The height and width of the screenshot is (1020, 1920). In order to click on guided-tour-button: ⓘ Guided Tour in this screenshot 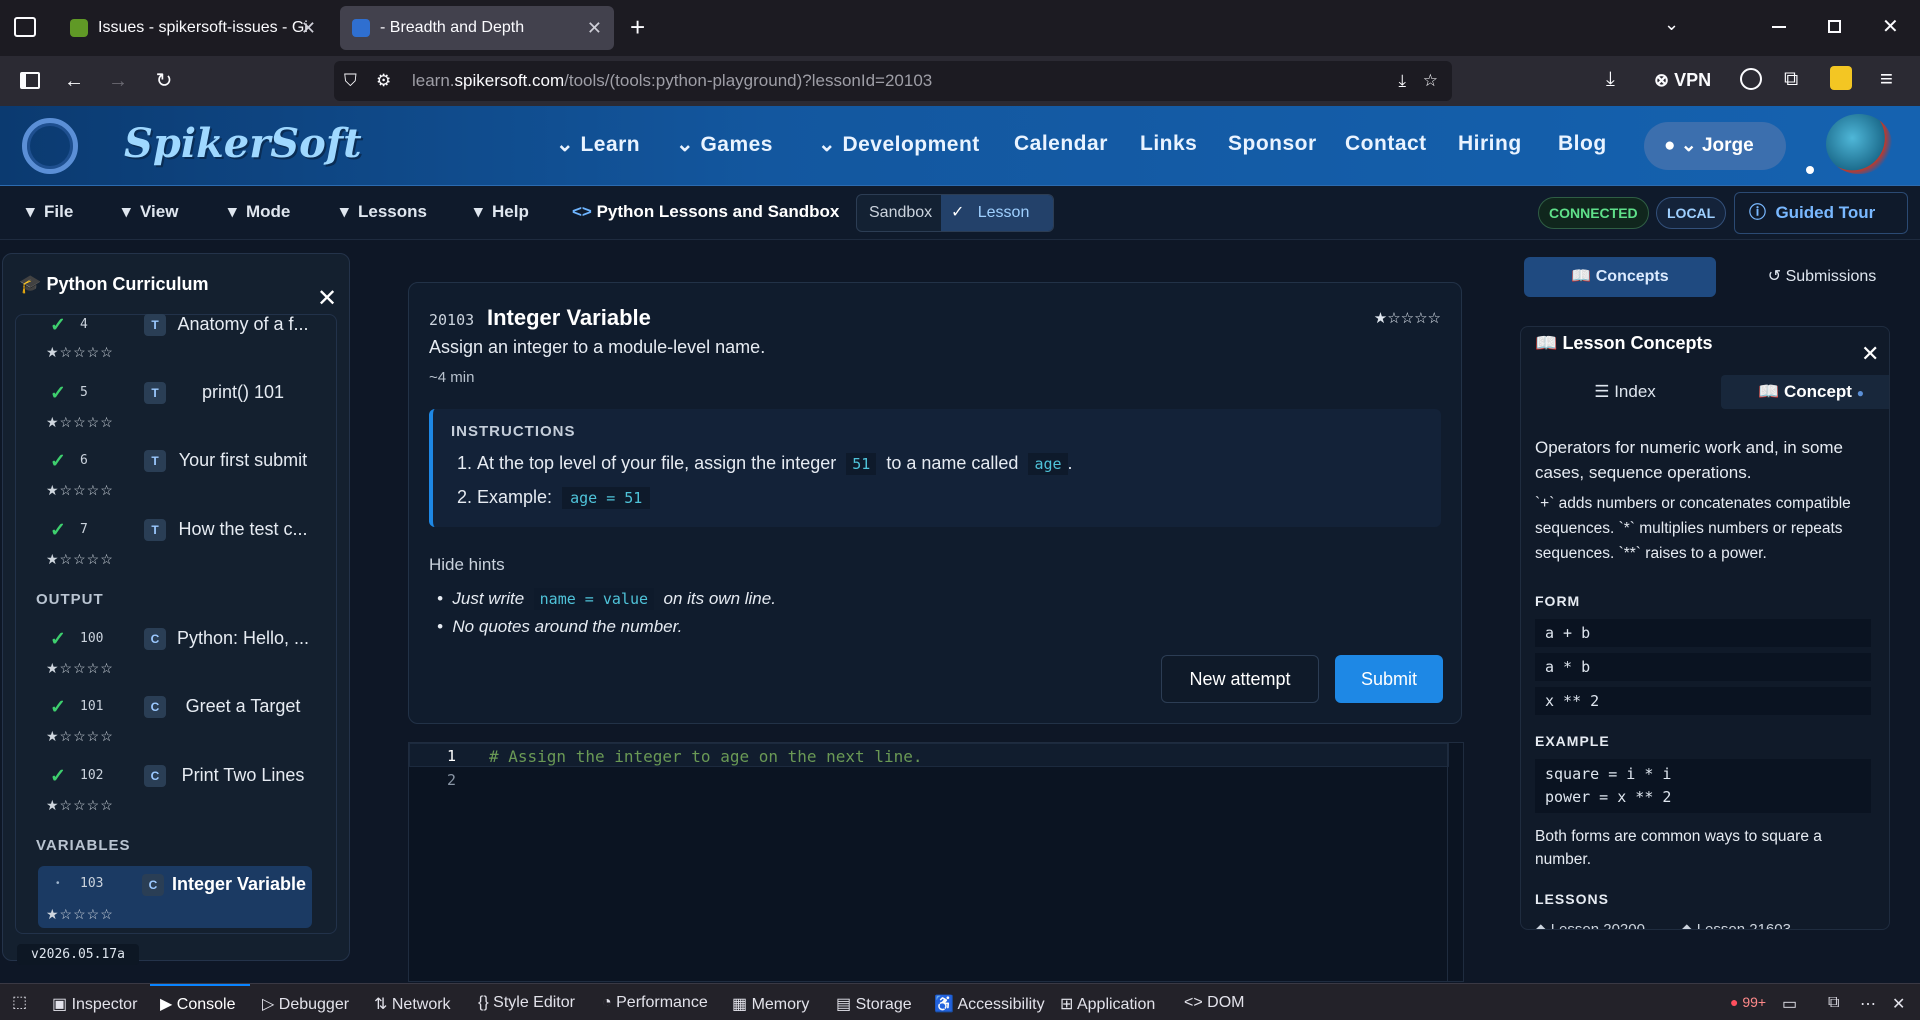, I will do `click(1821, 213)`.